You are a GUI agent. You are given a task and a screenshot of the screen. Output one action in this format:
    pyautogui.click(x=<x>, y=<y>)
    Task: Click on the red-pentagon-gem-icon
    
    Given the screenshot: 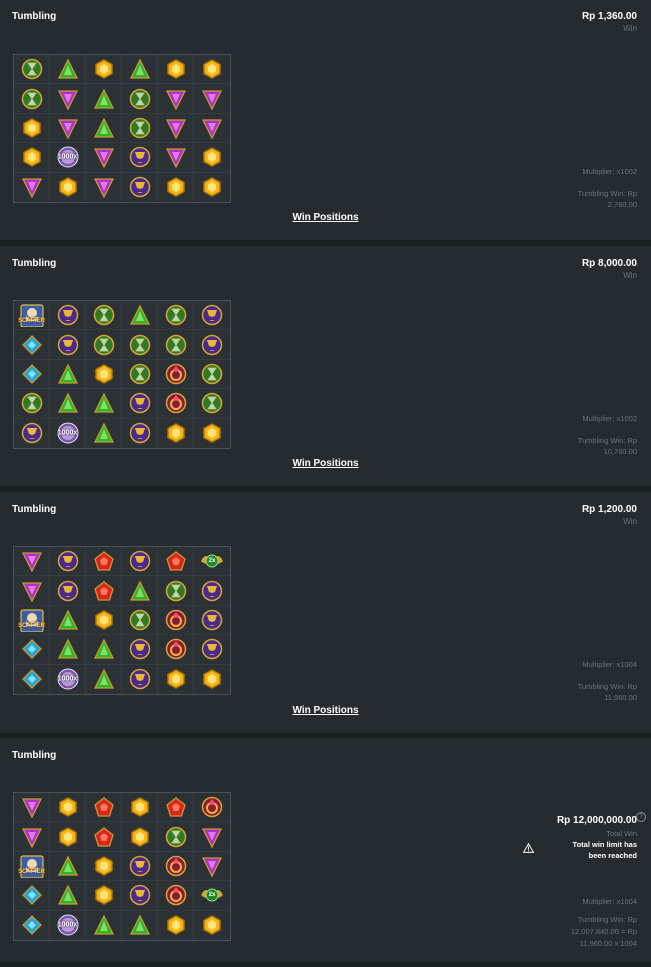 What is the action you would take?
    pyautogui.click(x=176, y=807)
    